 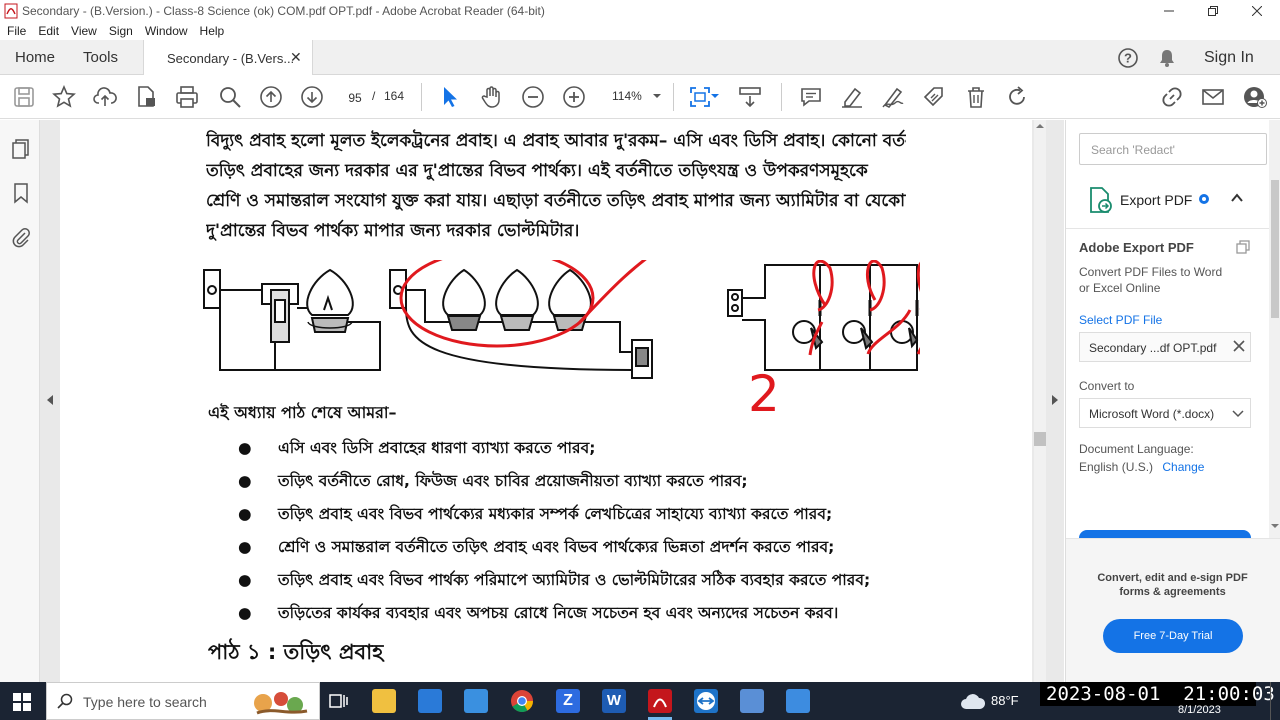 What do you see at coordinates (22, 702) in the screenshot?
I see `windows-start-icon` at bounding box center [22, 702].